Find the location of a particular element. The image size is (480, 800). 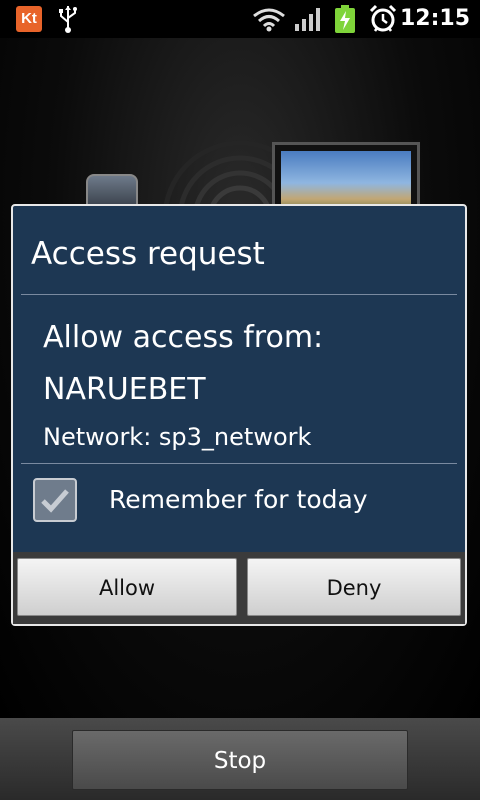

device-name: NARUEBET is located at coordinates (124, 389).